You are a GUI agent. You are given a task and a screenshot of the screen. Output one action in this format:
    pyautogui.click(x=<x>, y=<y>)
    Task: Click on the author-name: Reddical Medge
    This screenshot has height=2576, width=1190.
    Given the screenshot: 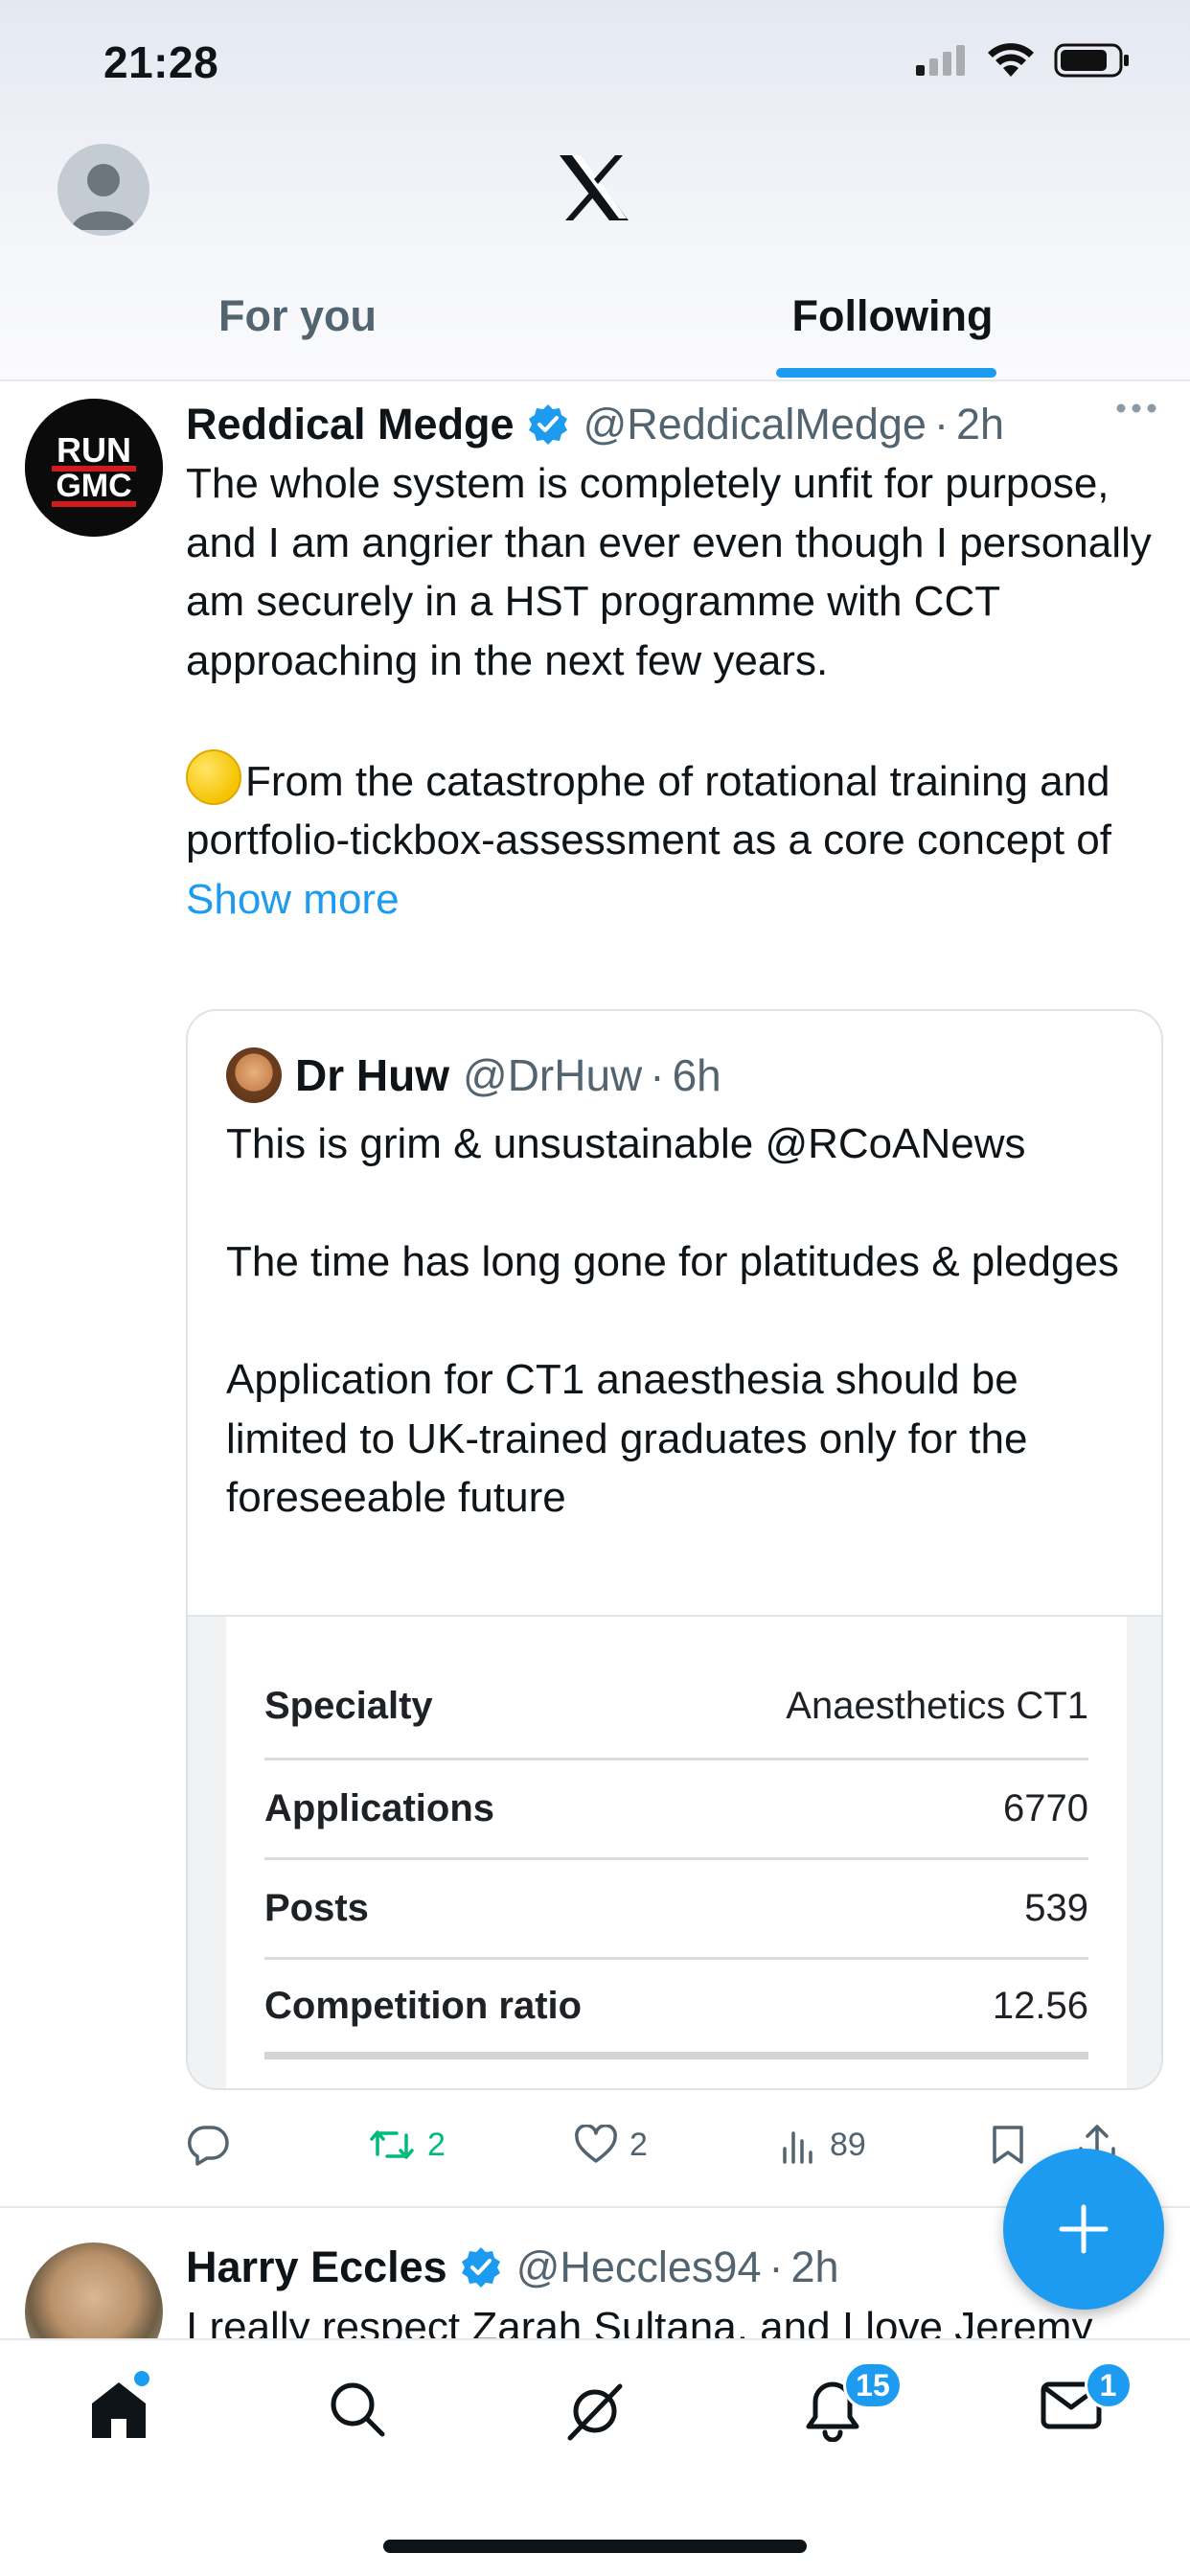 What is the action you would take?
    pyautogui.click(x=350, y=424)
    